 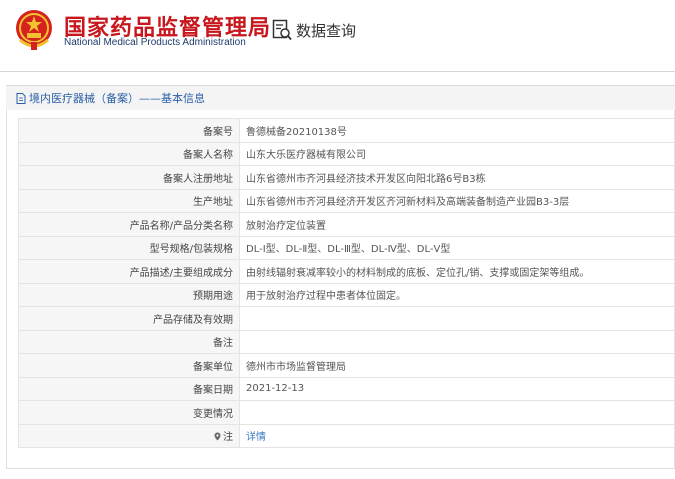 I want to click on row-label: 备案单位, so click(x=129, y=365).